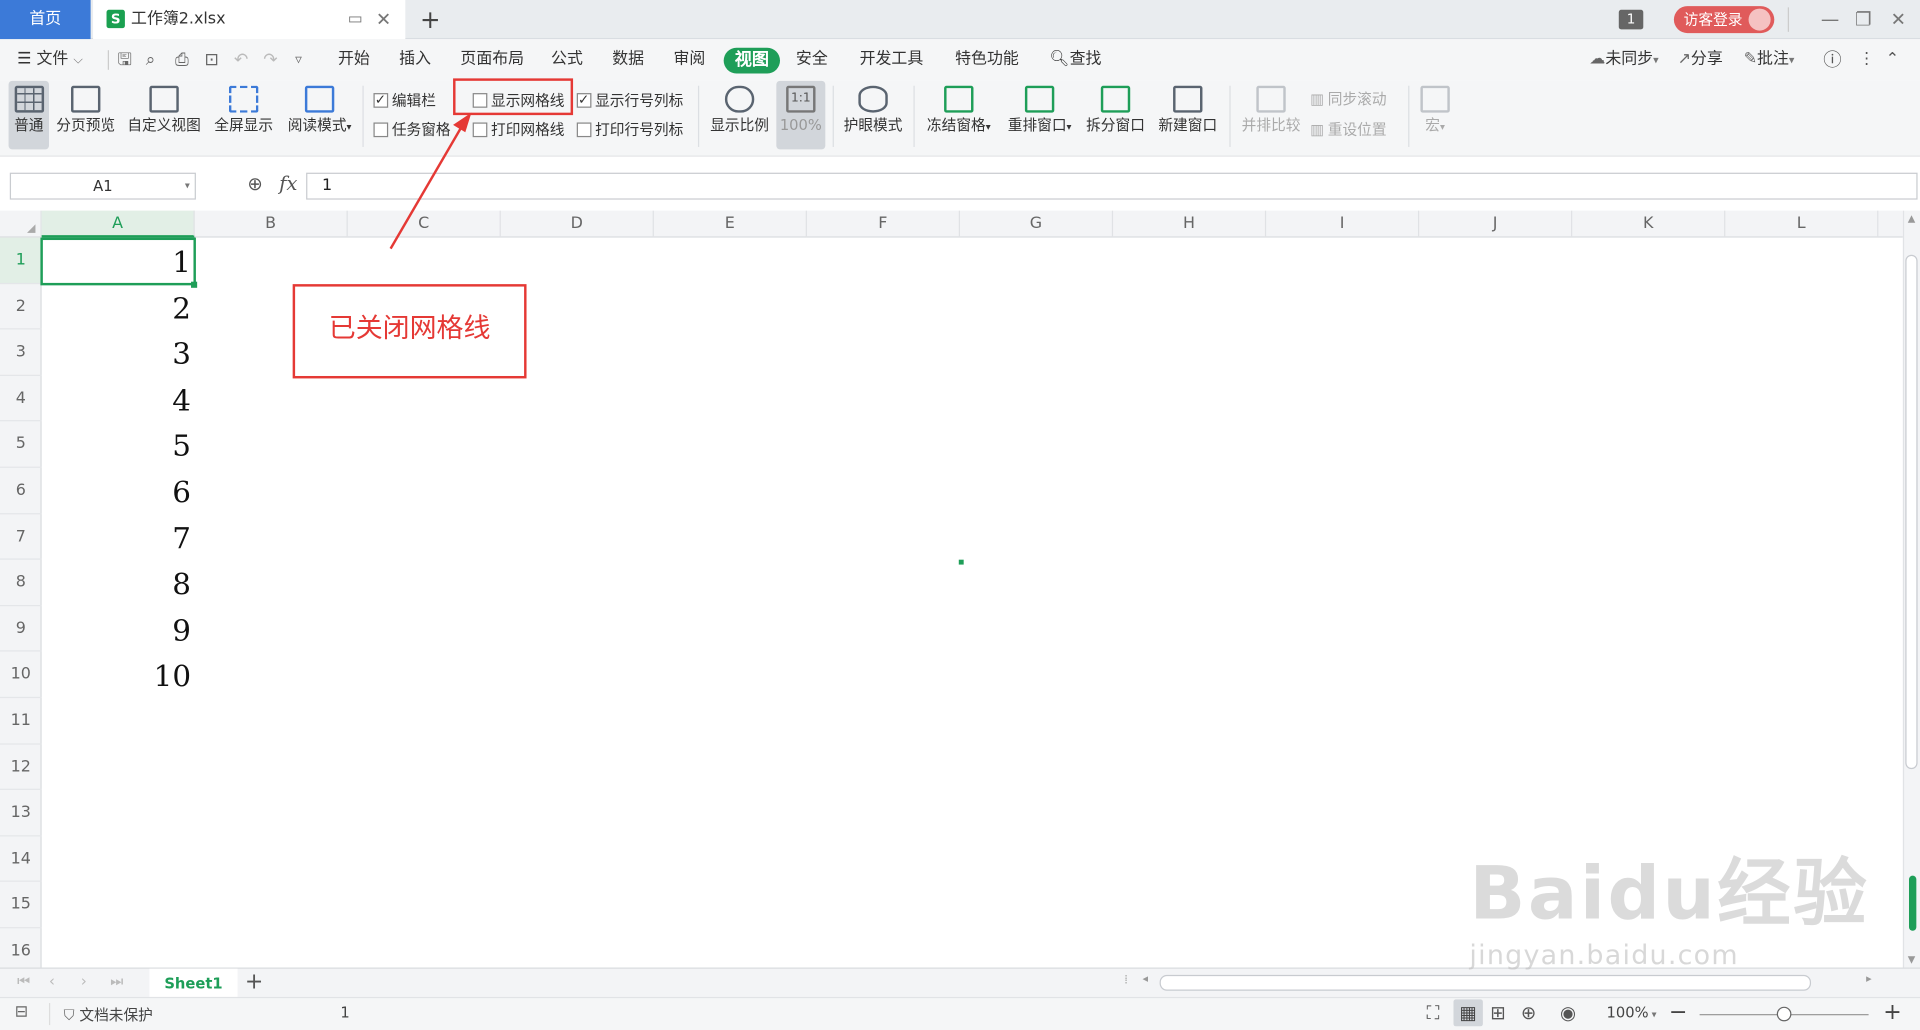 This screenshot has height=1030, width=1920. What do you see at coordinates (1468, 1013) in the screenshot?
I see `normal-view-icon: ▦` at bounding box center [1468, 1013].